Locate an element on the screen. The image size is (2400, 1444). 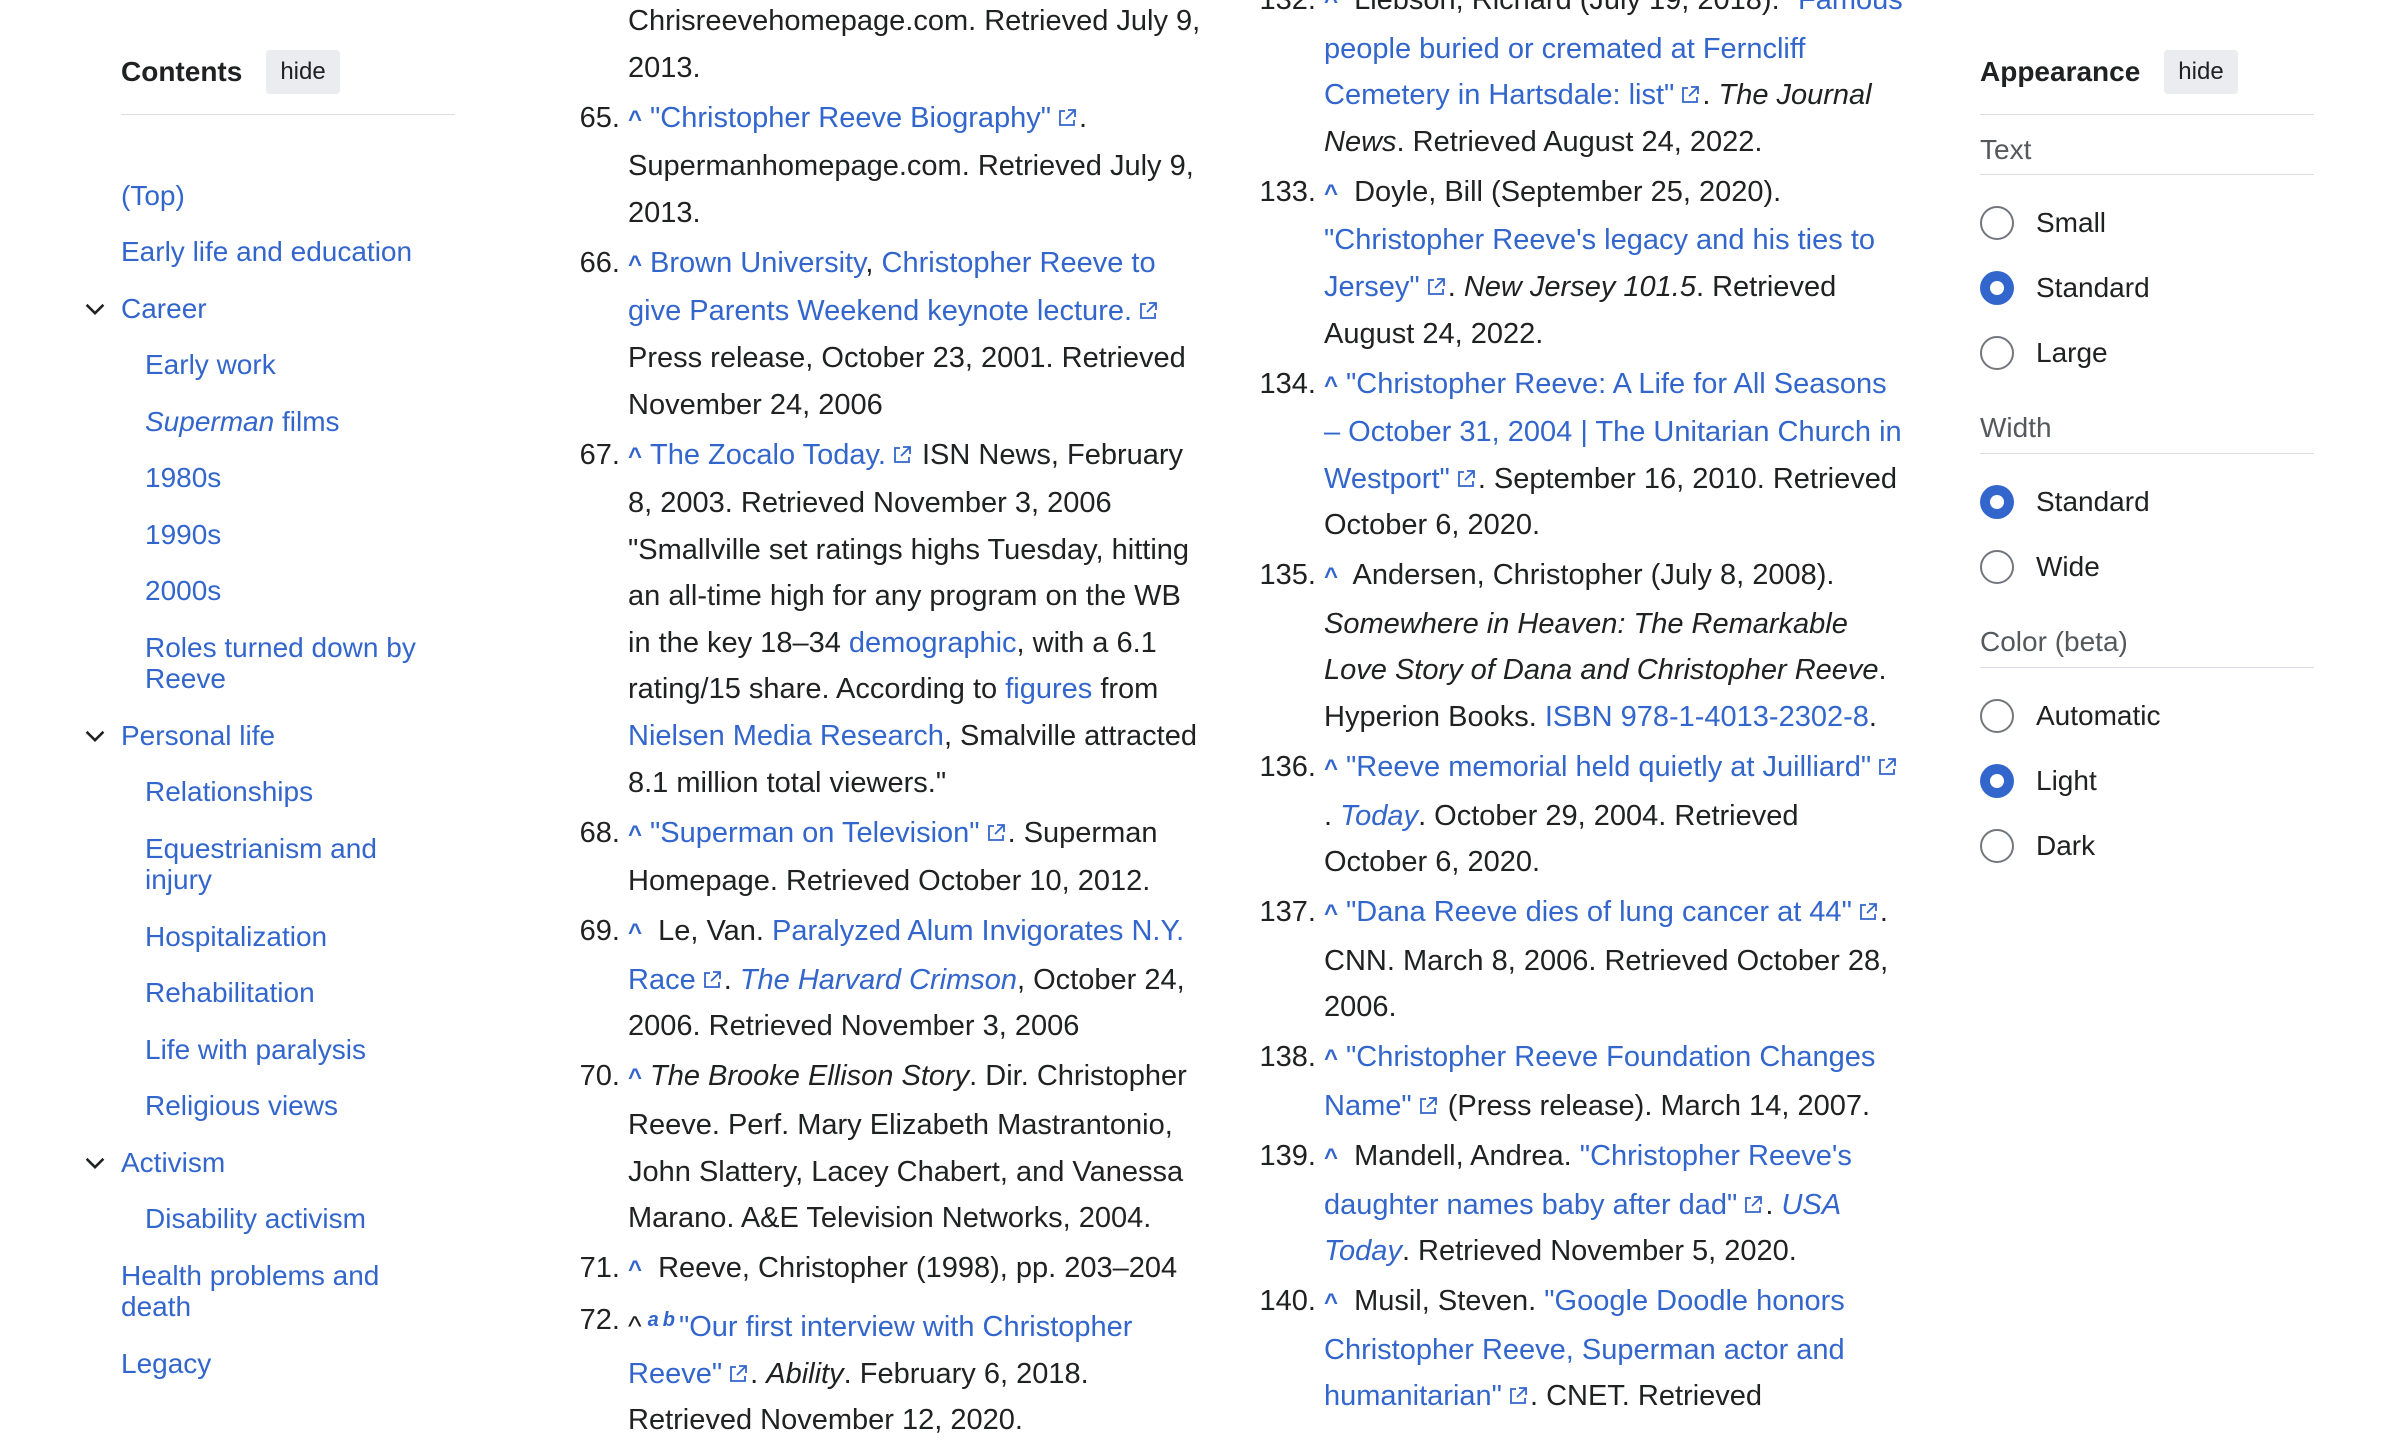
toc-item-legacy: Legacy is located at coordinates (281, 1363).